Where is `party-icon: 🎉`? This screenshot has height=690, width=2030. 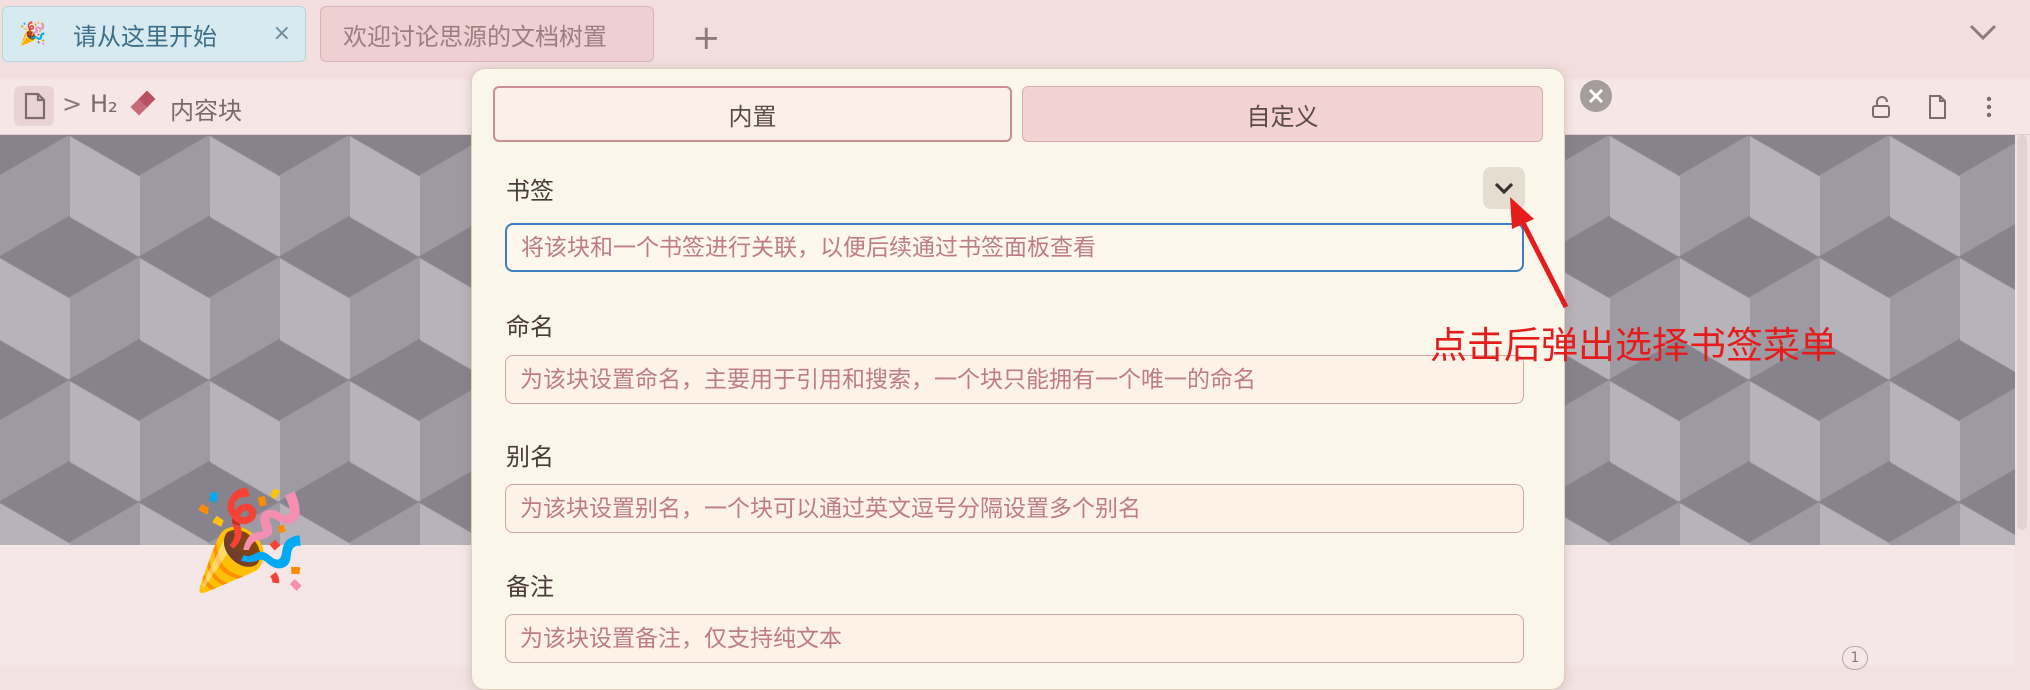
party-icon: 🎉 is located at coordinates (33, 34).